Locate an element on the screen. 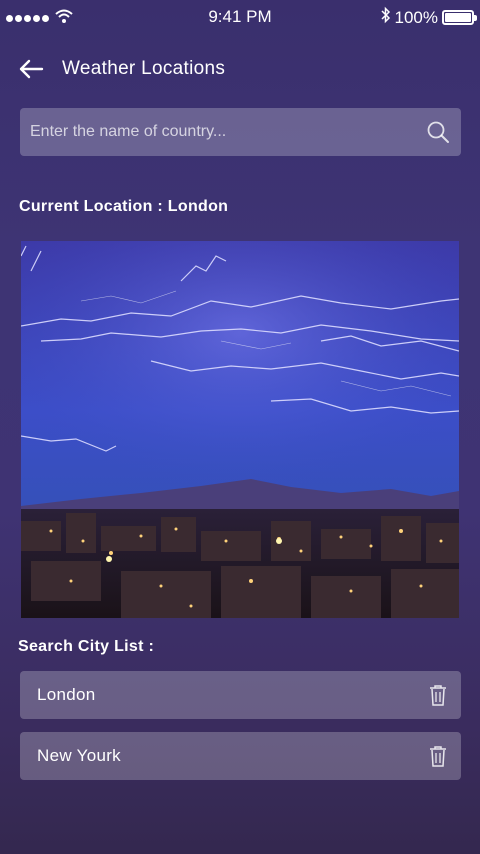  battery-percent: 100% is located at coordinates (416, 17).